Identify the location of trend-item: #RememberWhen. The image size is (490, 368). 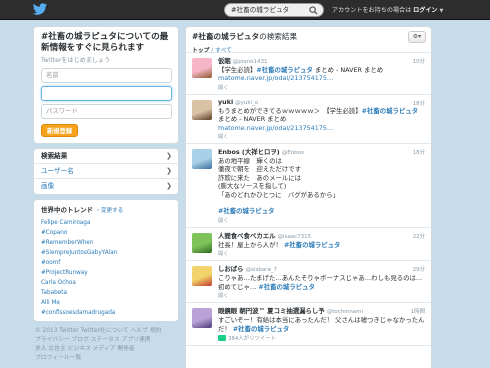
(106, 243).